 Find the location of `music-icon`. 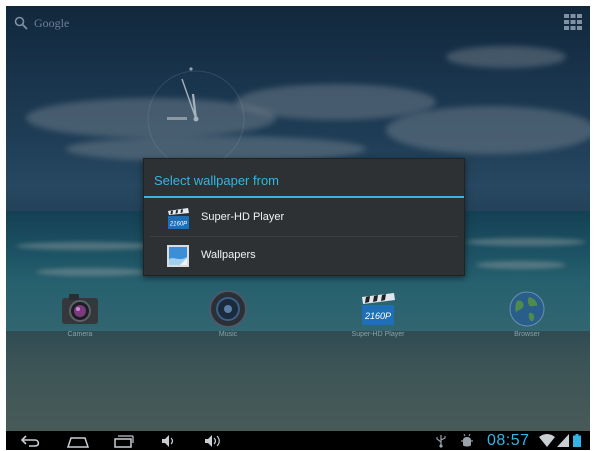

music-icon is located at coordinates (228, 309).